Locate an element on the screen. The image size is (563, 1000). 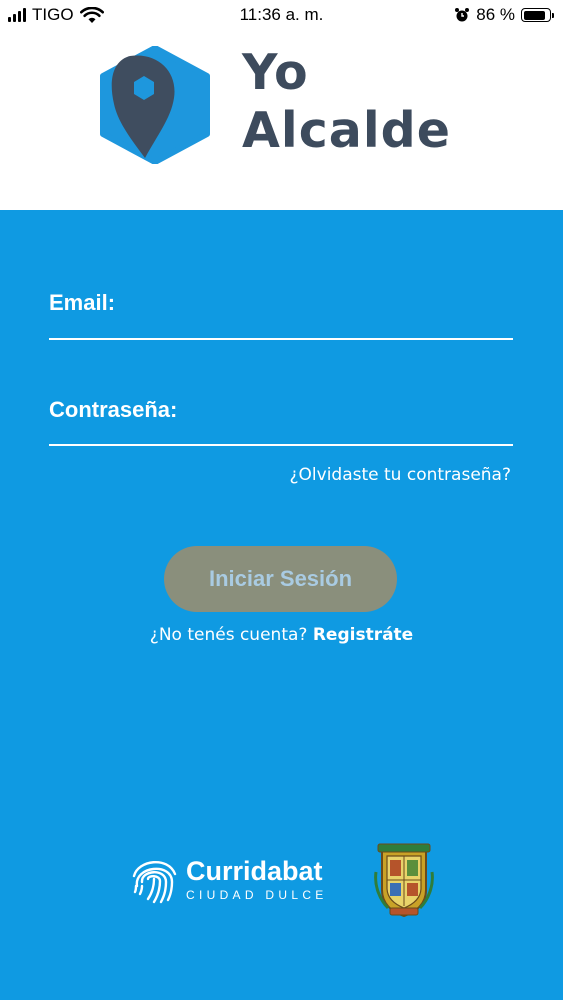
login-button: Iniciar Sesión is located at coordinates (280, 579).